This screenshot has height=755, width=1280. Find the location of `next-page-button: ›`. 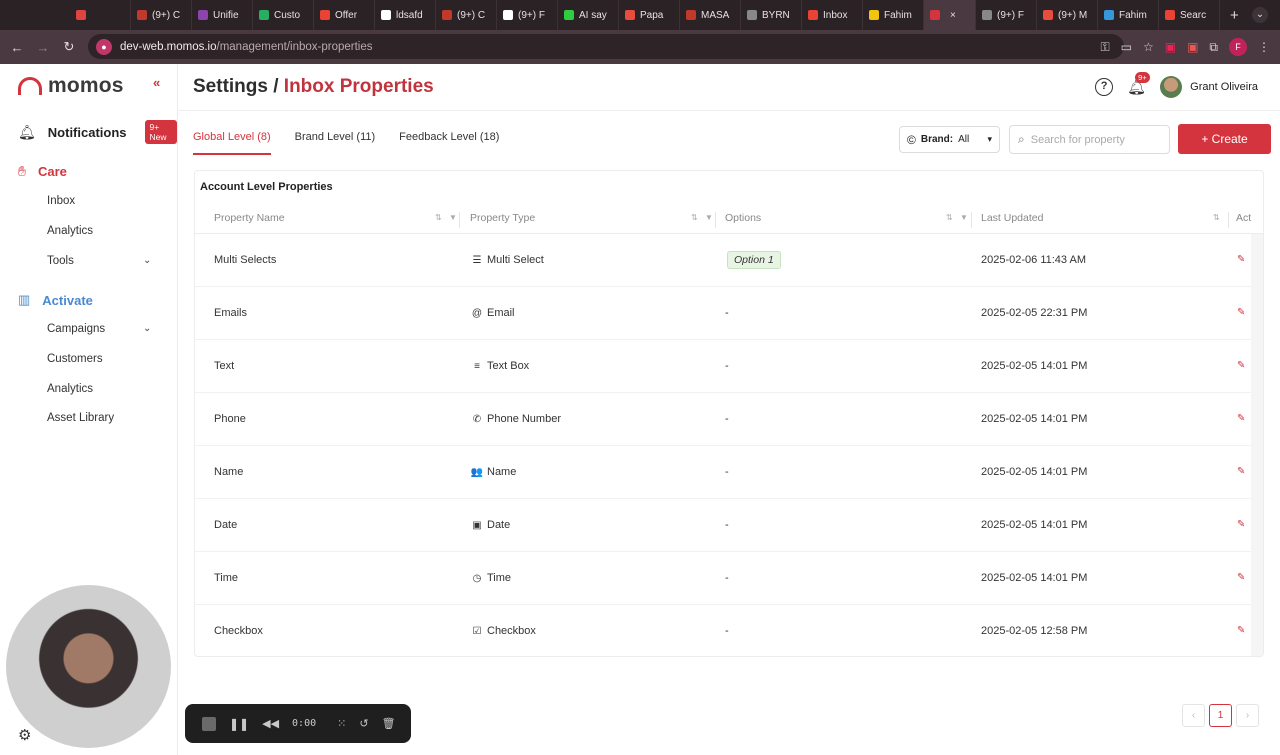

next-page-button: › is located at coordinates (1247, 715).